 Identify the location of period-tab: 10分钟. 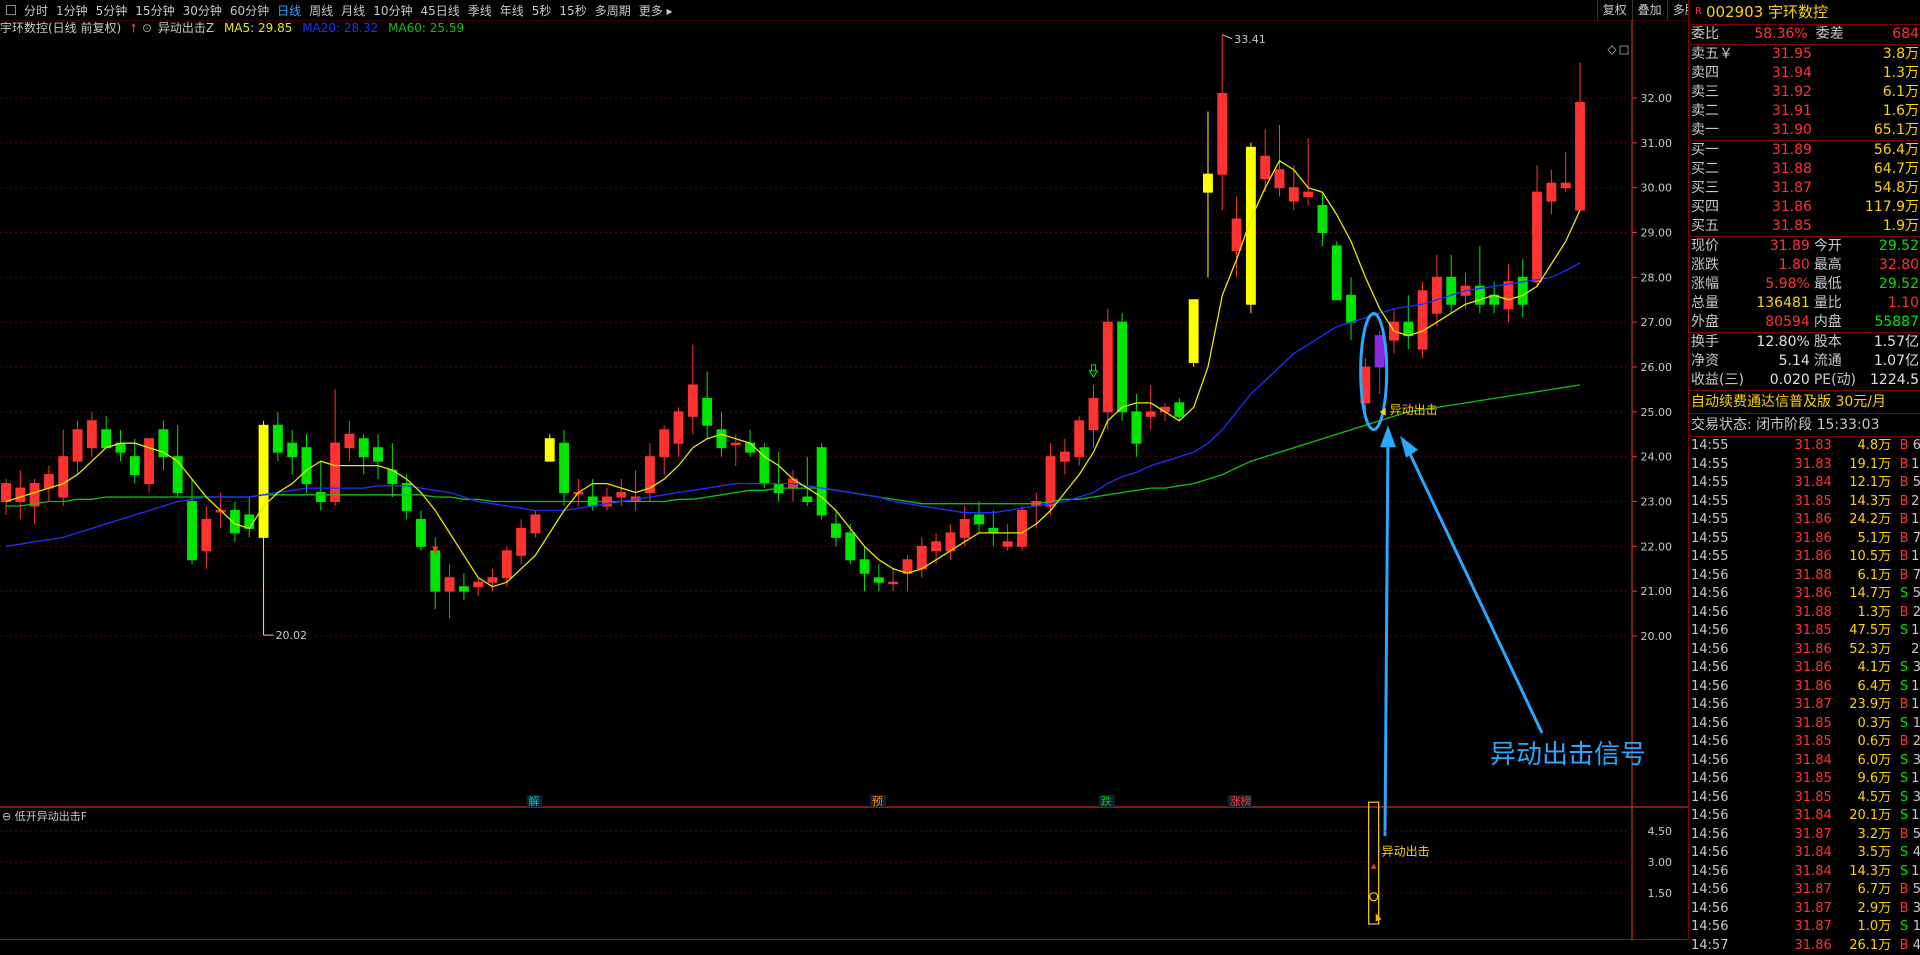
(392, 10).